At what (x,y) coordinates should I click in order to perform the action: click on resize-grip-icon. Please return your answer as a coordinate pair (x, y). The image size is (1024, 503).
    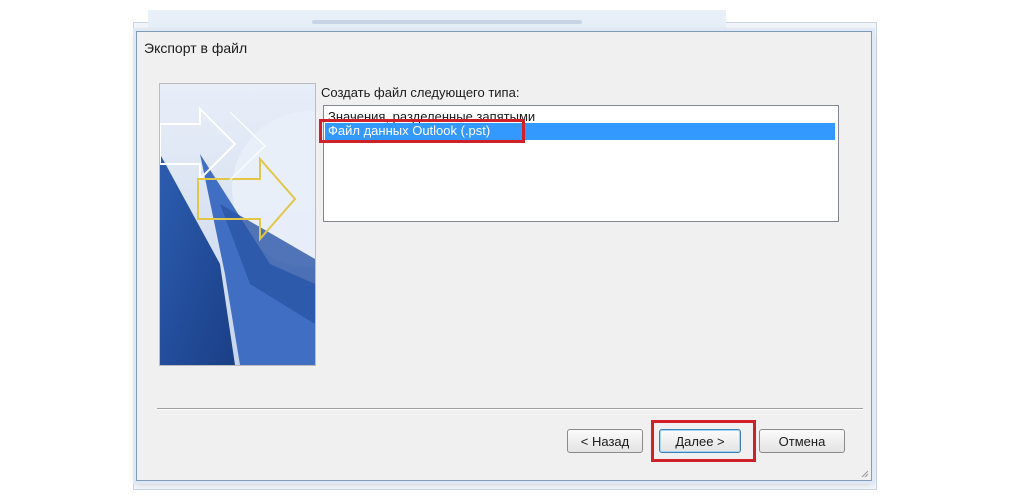
    Looking at the image, I should click on (864, 473).